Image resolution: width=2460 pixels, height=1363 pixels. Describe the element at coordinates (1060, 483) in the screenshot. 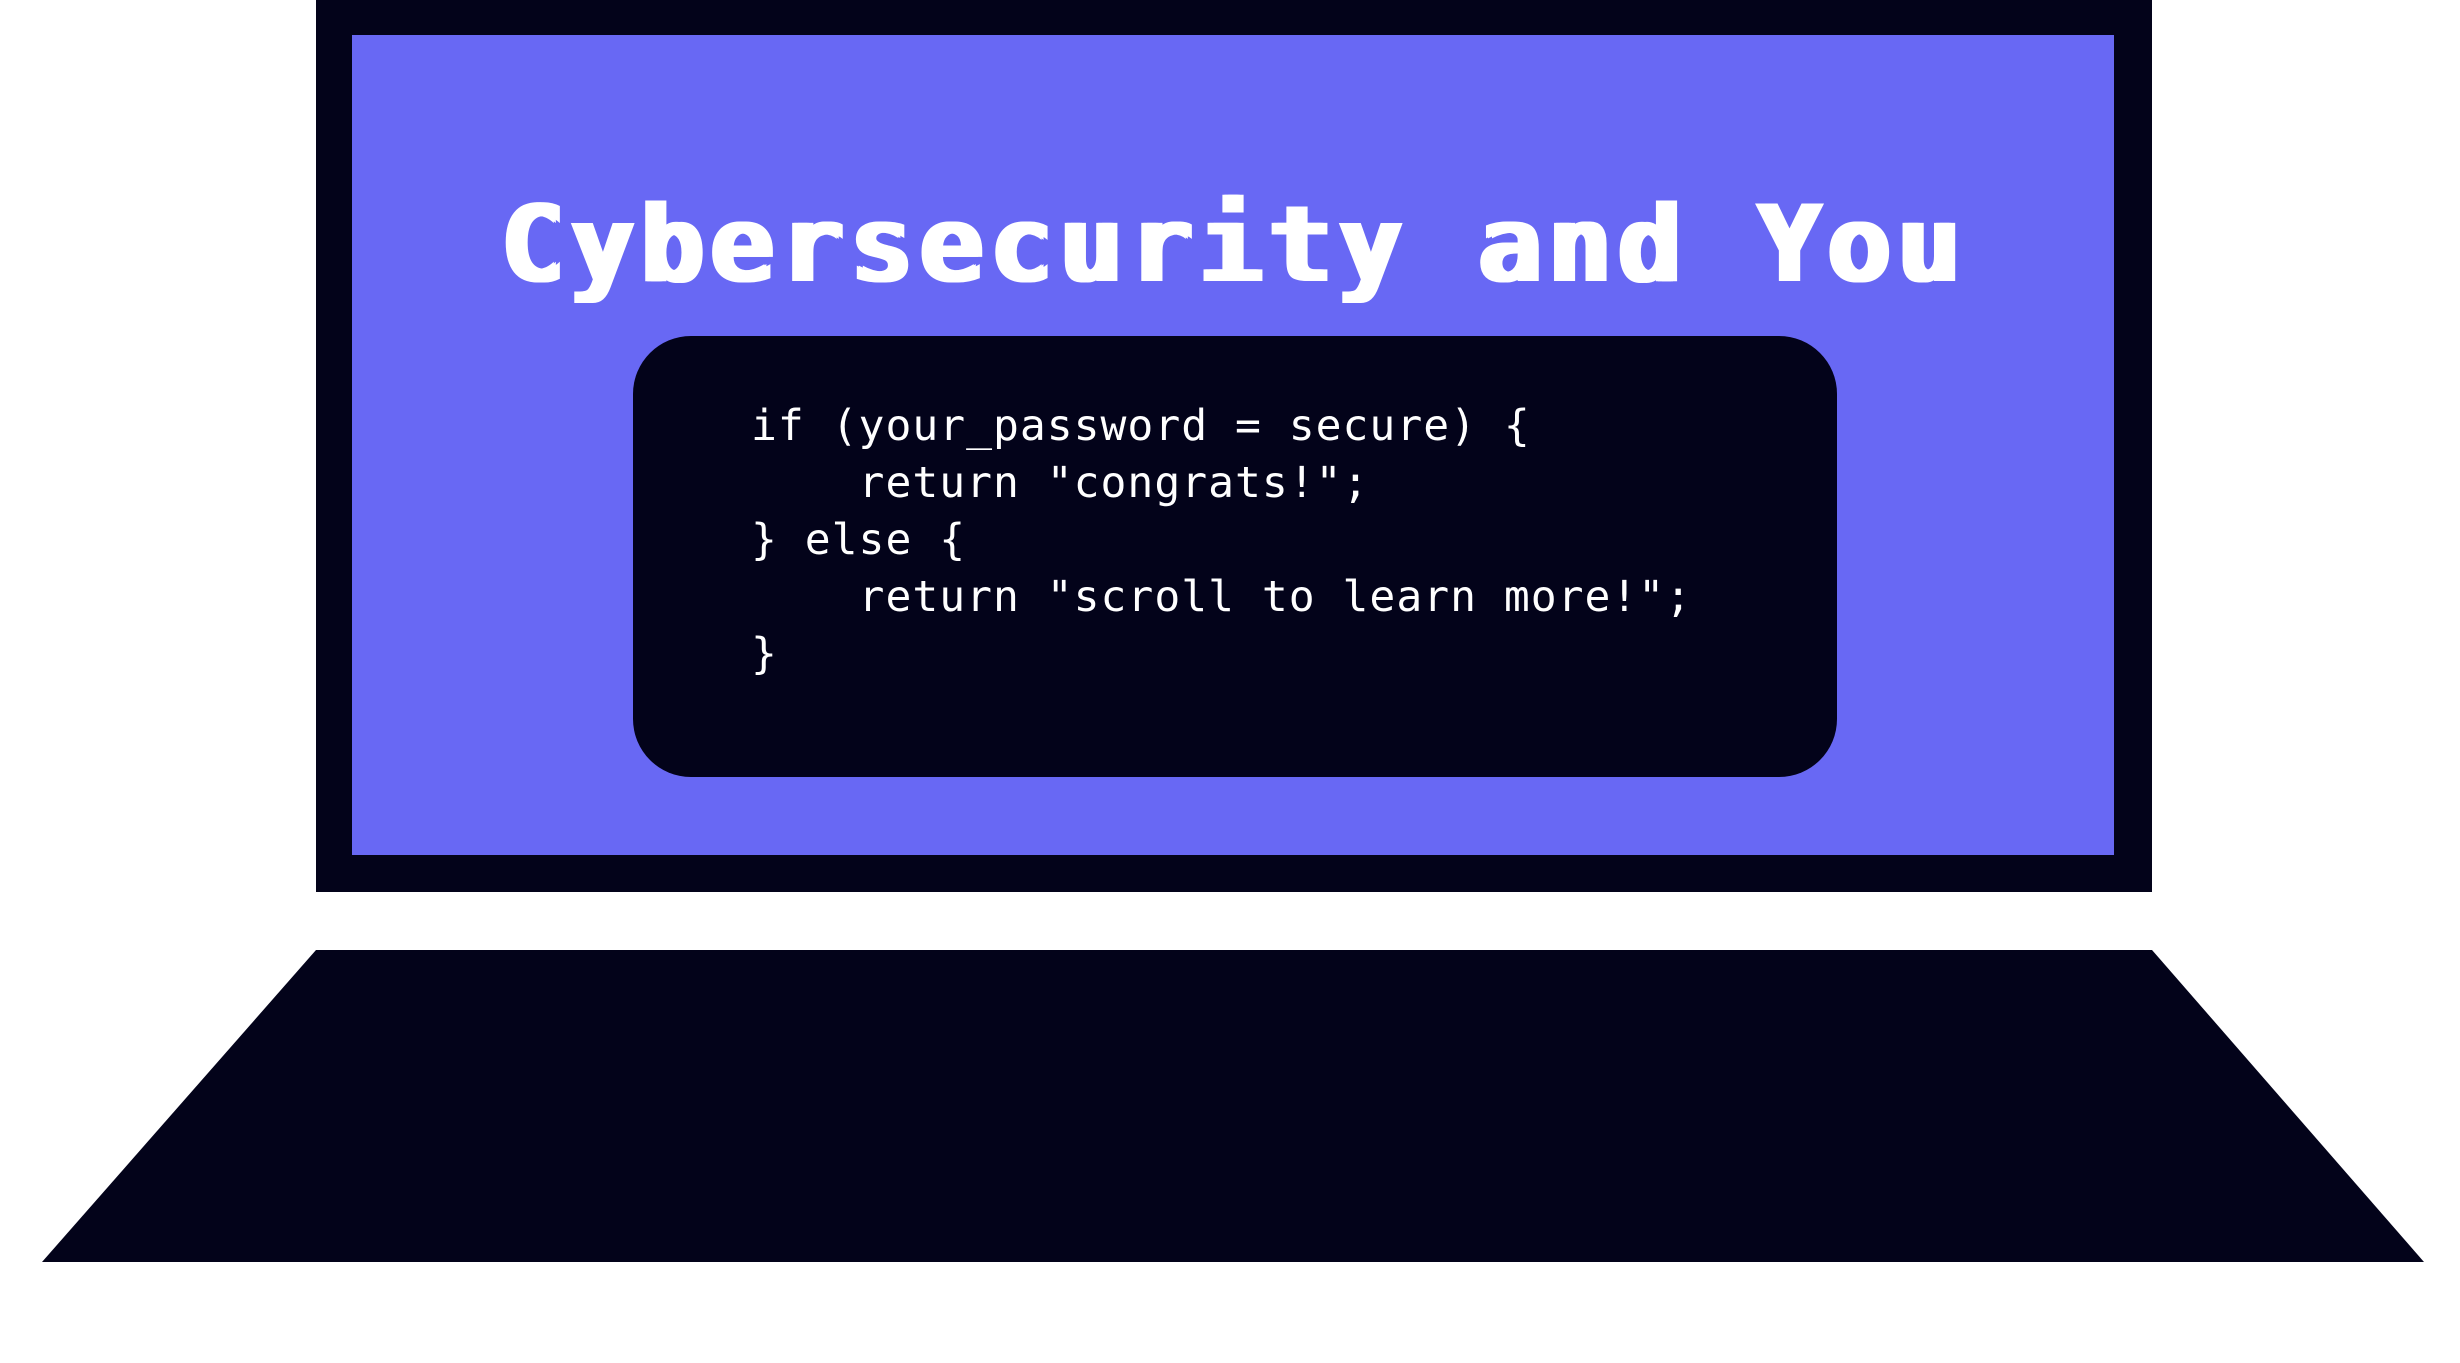

I see `code-line: return "congrats!";` at that location.